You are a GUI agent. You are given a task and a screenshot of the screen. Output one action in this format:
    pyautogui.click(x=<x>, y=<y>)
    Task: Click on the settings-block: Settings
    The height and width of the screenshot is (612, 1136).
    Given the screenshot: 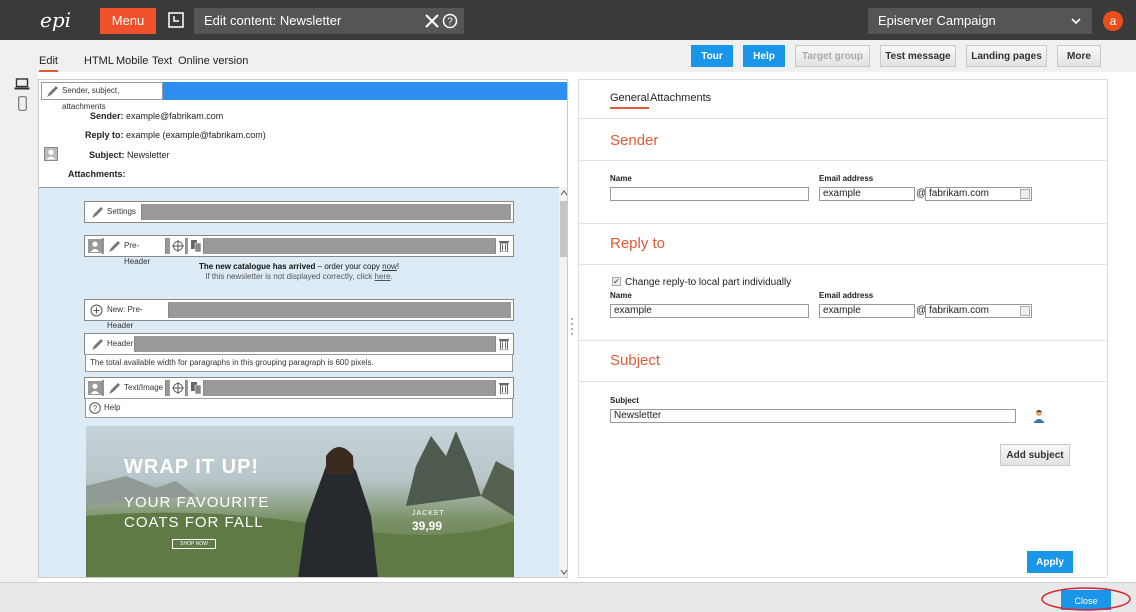 What is the action you would take?
    pyautogui.click(x=299, y=212)
    